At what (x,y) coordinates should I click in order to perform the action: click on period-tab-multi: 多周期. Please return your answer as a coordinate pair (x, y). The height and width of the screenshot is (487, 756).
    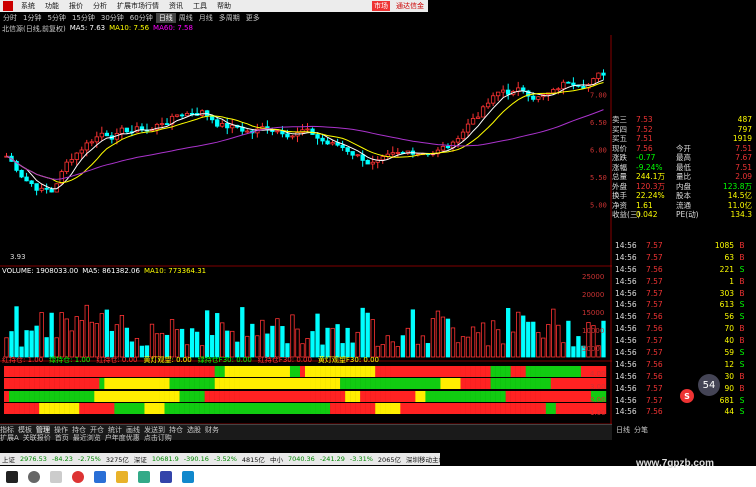
    Looking at the image, I should click on (229, 18).